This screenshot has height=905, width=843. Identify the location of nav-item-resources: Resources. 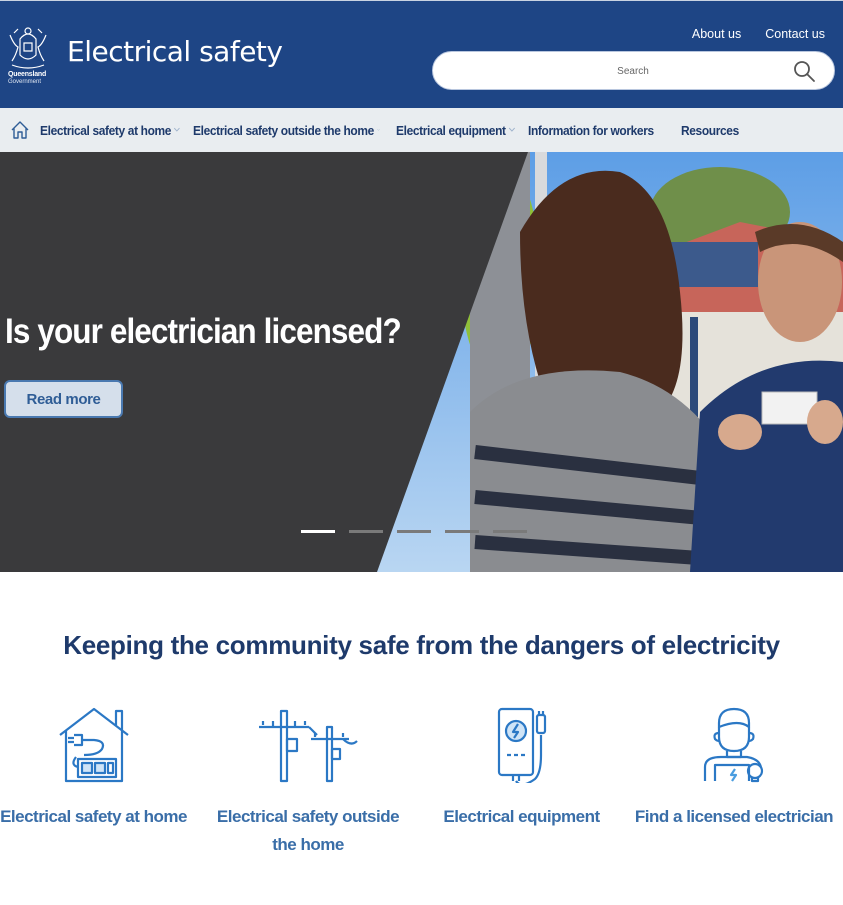
(710, 130).